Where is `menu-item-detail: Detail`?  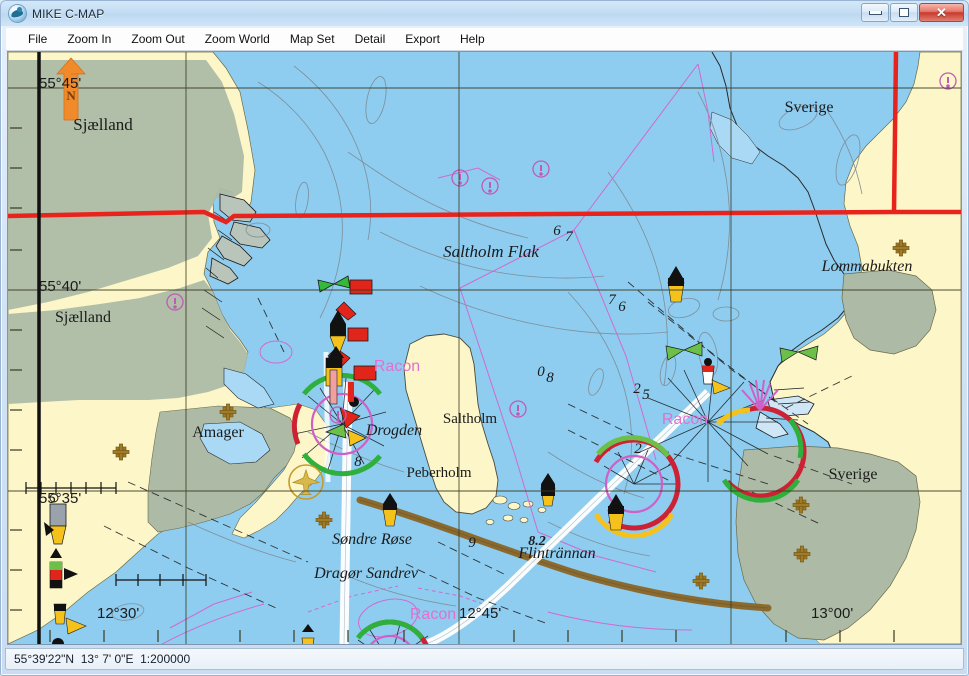 menu-item-detail: Detail is located at coordinates (370, 39).